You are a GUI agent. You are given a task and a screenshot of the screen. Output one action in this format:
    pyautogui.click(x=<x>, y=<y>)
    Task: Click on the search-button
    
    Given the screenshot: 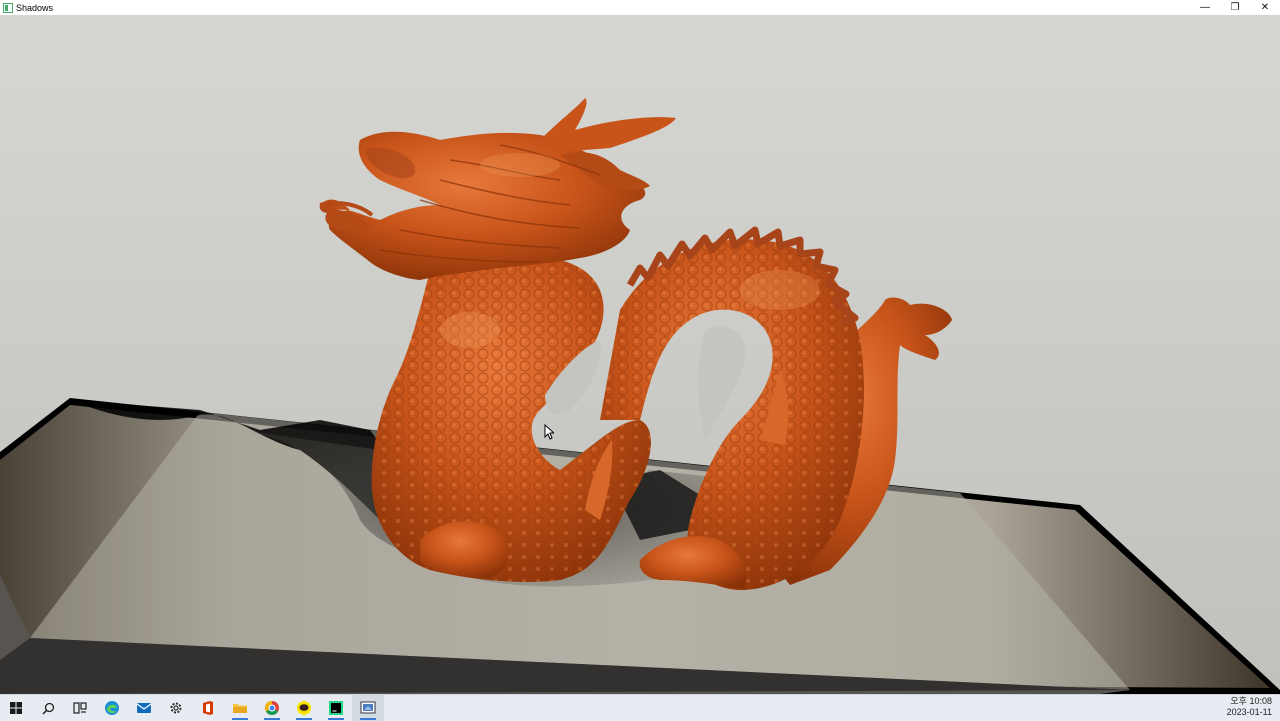 What is the action you would take?
    pyautogui.click(x=48, y=708)
    